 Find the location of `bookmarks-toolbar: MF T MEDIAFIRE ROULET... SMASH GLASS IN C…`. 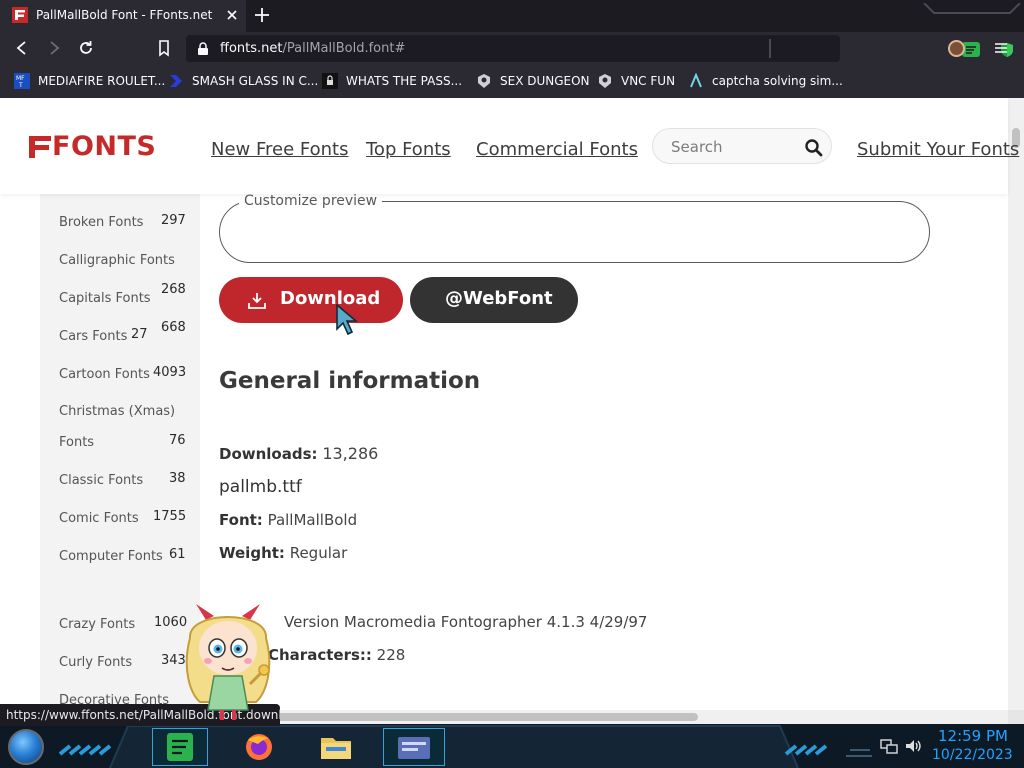

bookmarks-toolbar: MF T MEDIAFIRE ROULET... SMASH GLASS IN C… is located at coordinates (512, 81).